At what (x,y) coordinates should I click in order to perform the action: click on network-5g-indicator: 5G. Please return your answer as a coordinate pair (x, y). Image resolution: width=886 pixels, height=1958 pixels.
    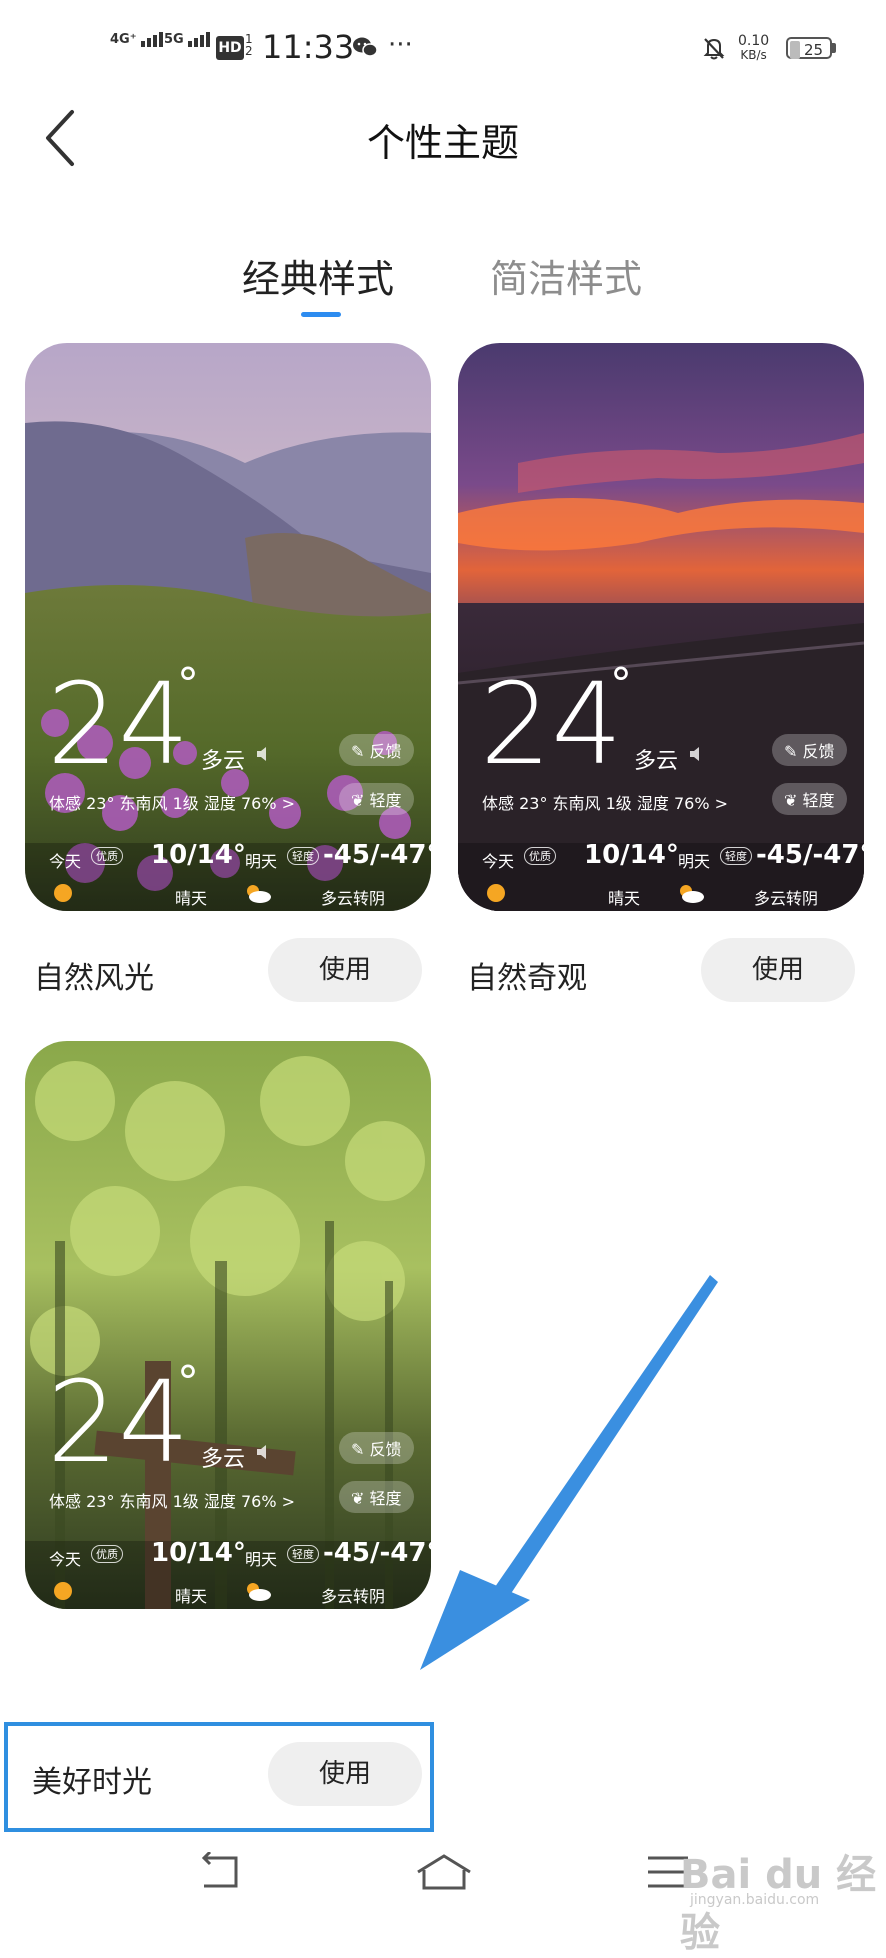
    Looking at the image, I should click on (188, 39).